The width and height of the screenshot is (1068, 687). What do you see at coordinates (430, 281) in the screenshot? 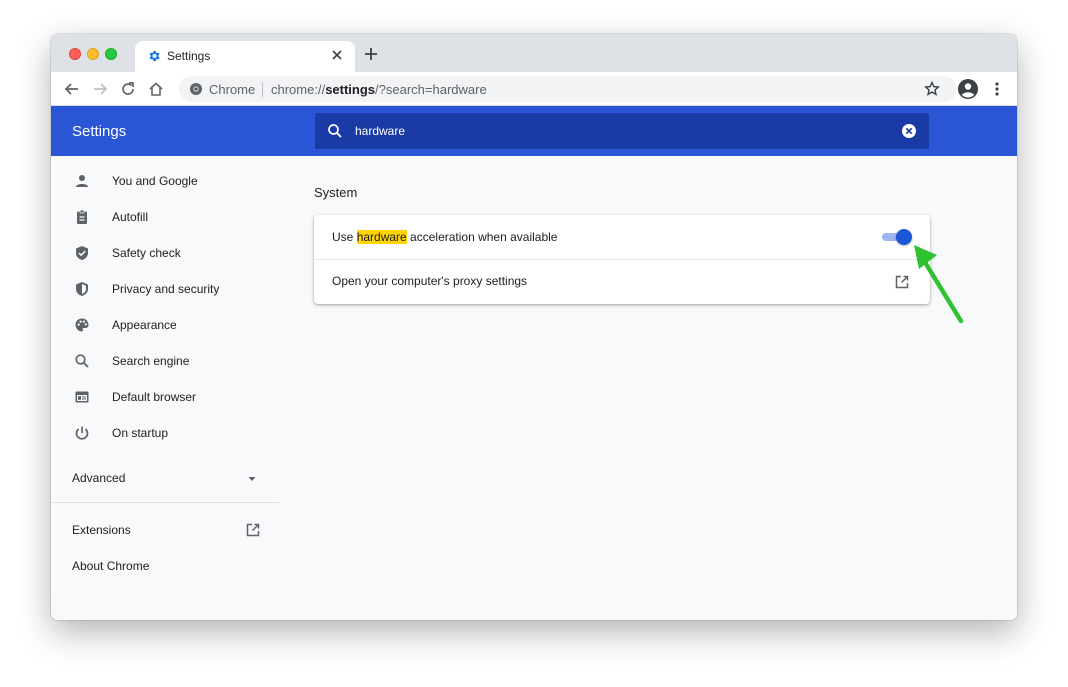
I see `proxy-settings-label: Open your computer's proxy settings` at bounding box center [430, 281].